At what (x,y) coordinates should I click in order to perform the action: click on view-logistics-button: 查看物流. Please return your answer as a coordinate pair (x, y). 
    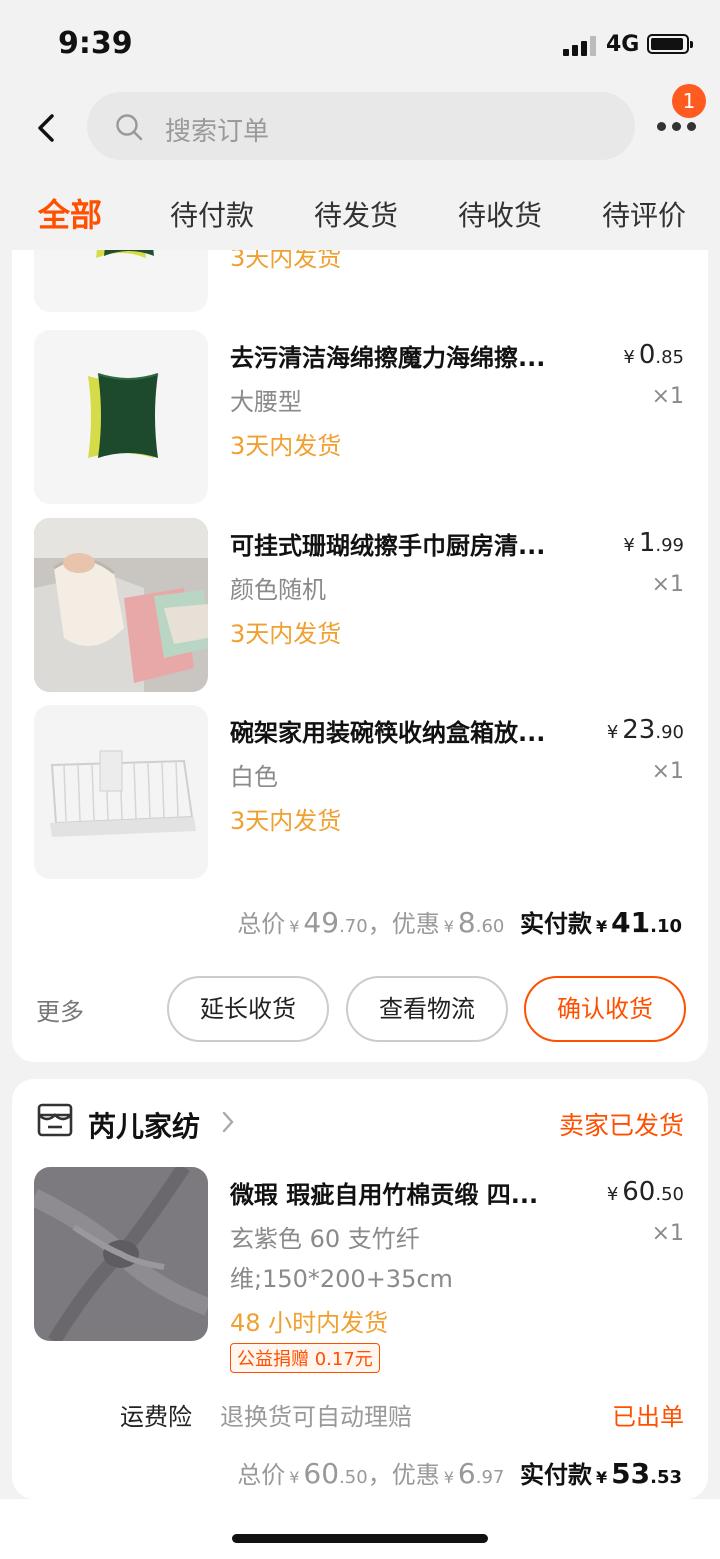
    Looking at the image, I should click on (427, 1009).